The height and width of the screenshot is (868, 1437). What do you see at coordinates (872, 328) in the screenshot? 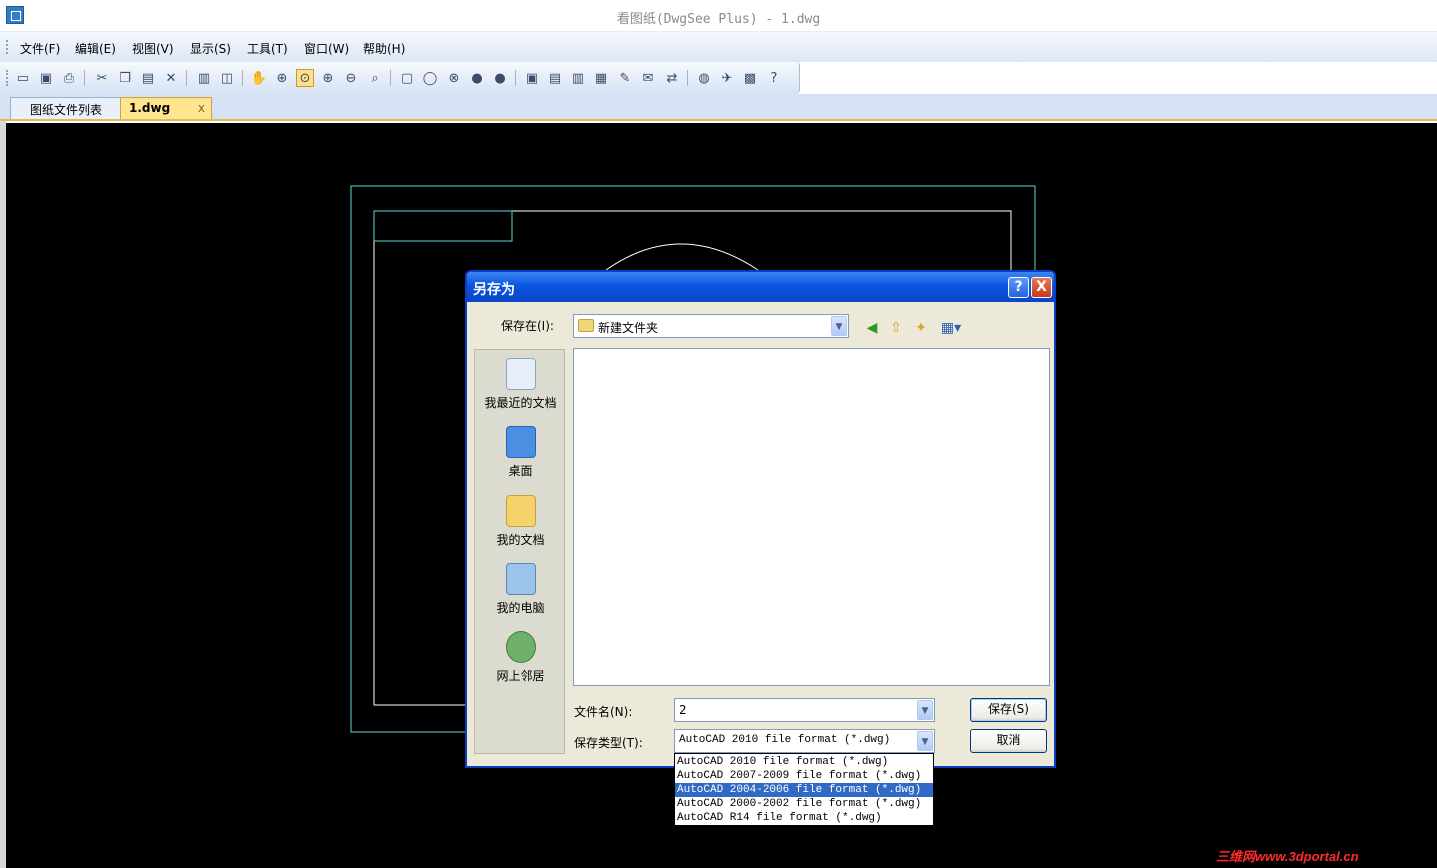
I see `back-icon: ◀` at bounding box center [872, 328].